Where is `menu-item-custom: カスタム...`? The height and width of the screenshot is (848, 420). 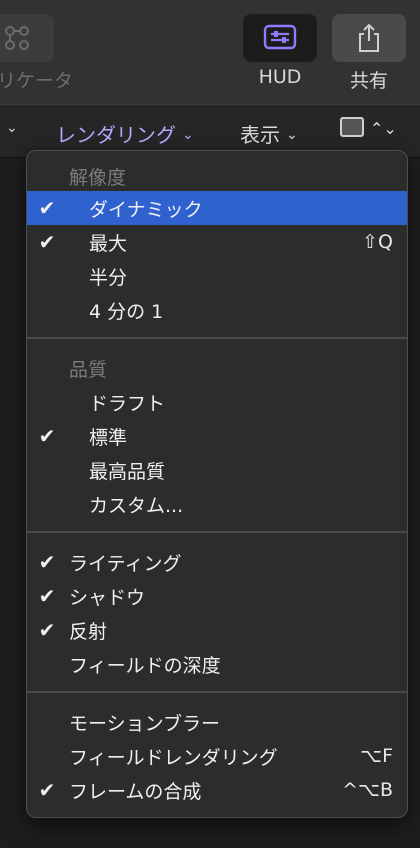 menu-item-custom: カスタム... is located at coordinates (217, 504).